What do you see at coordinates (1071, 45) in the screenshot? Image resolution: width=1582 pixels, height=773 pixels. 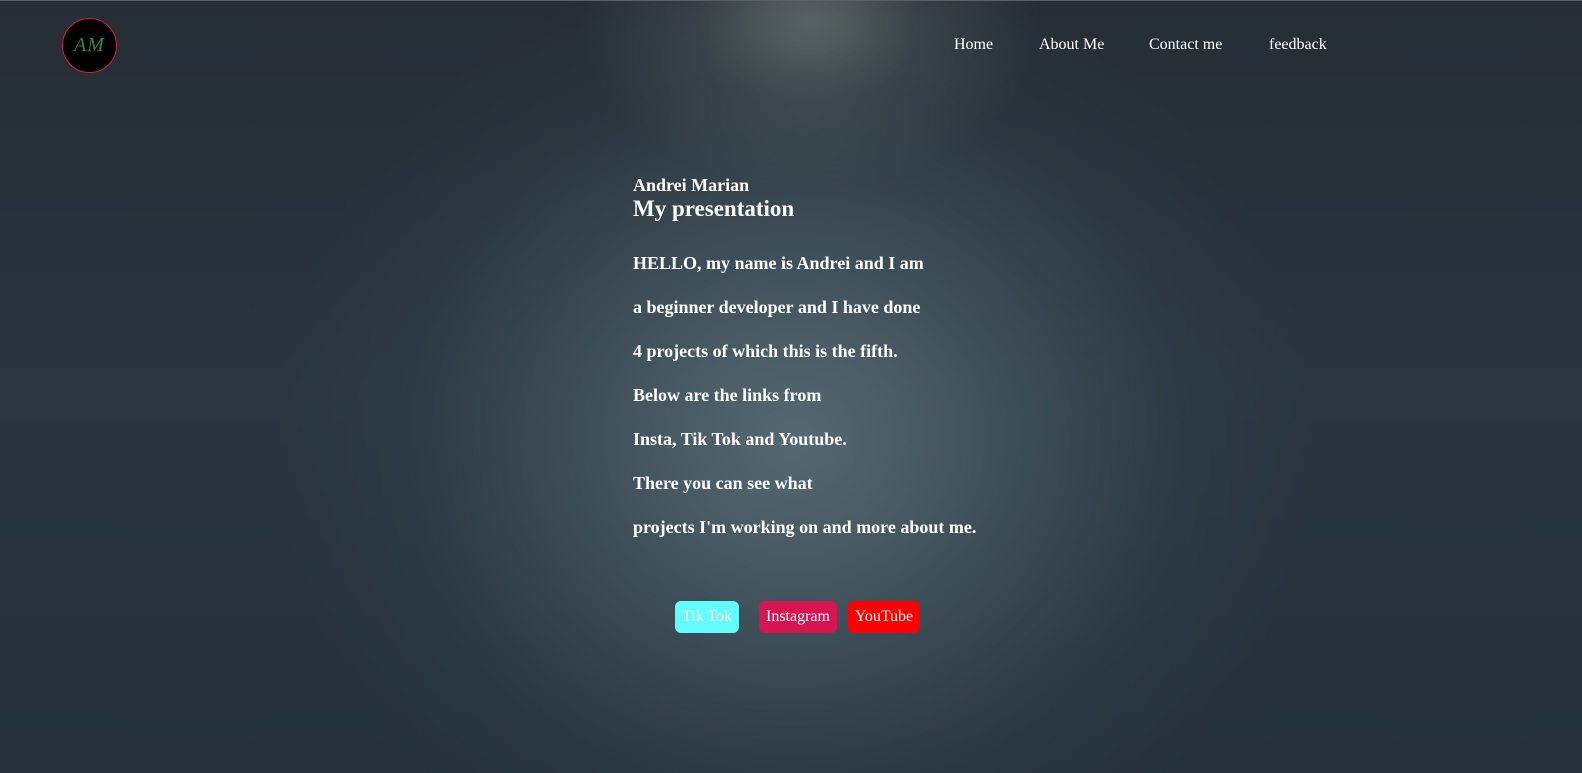 I see `nav-about-me: About Me` at bounding box center [1071, 45].